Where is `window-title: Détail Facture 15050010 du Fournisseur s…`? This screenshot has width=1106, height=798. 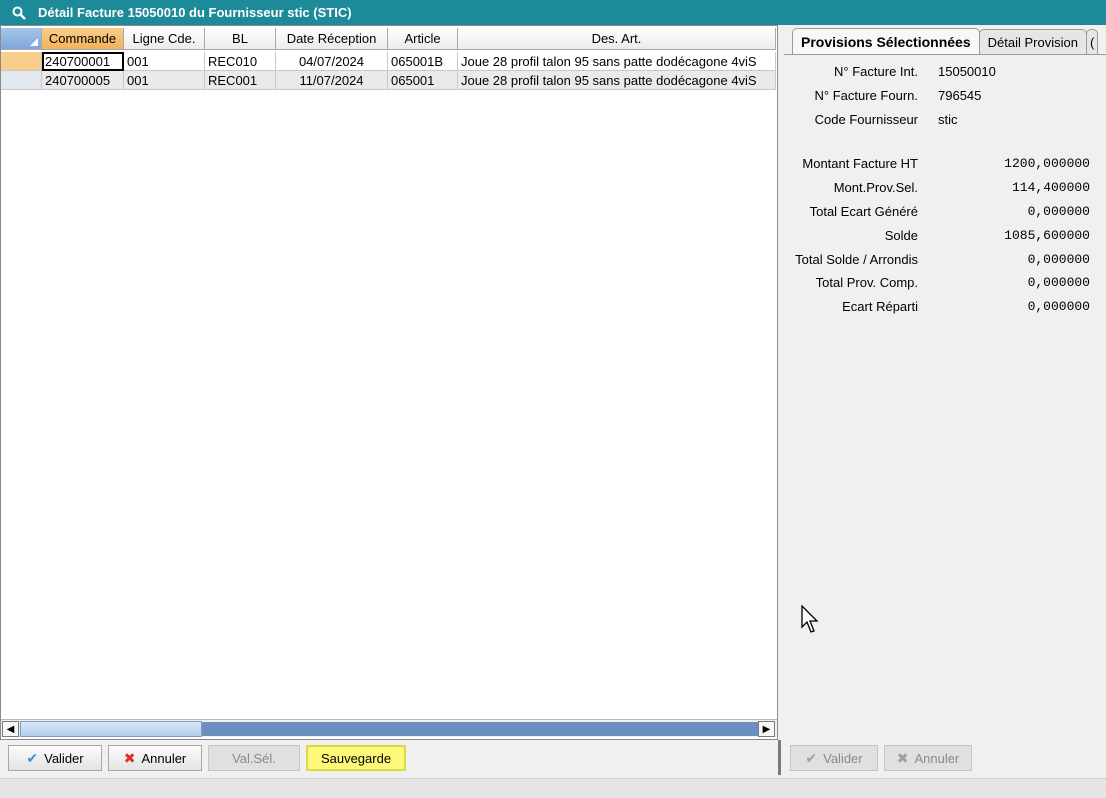
window-title: Détail Facture 15050010 du Fournisseur s… is located at coordinates (195, 12).